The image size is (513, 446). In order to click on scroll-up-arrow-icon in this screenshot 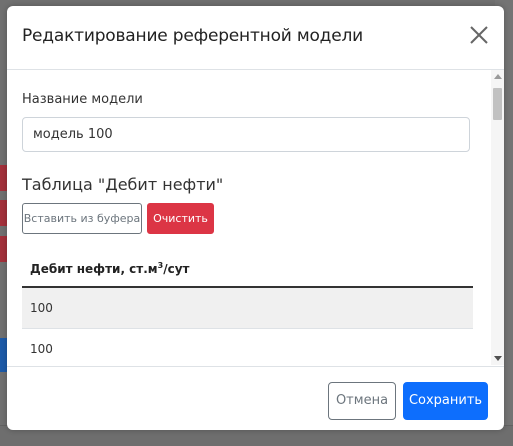, I will do `click(498, 76)`.